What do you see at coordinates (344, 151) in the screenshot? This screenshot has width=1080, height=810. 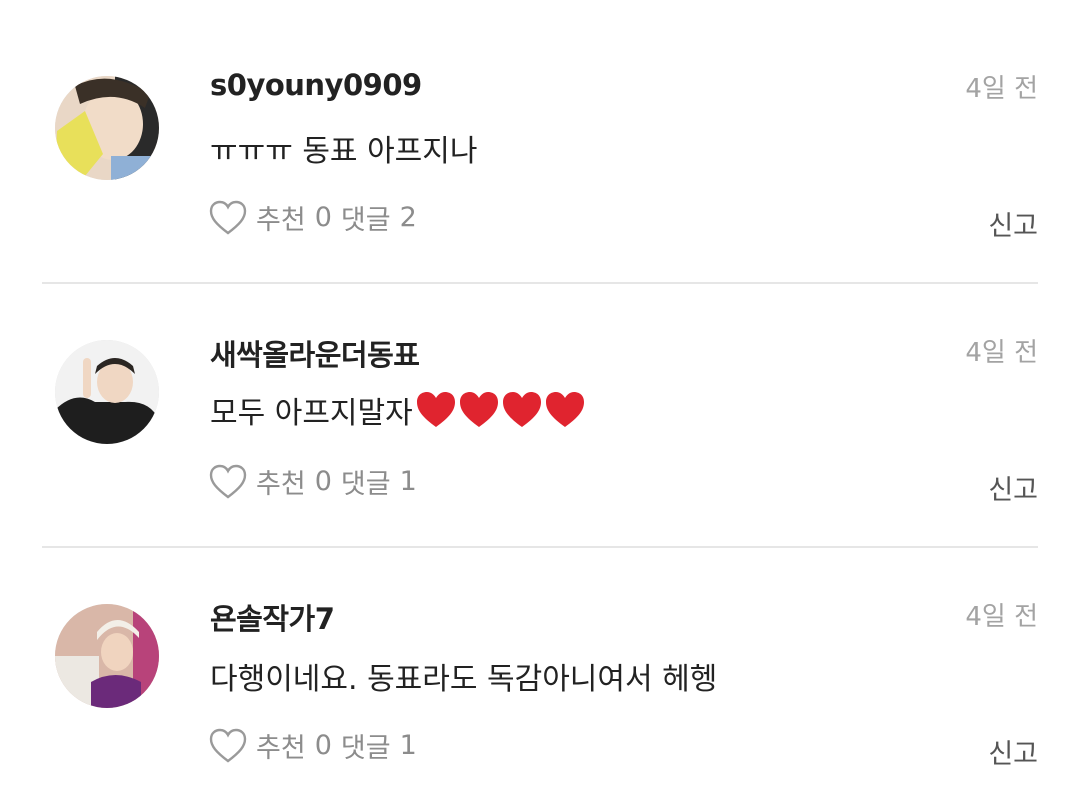 I see `comment-text: ㅠㅠㅠ 동표 아프지나` at bounding box center [344, 151].